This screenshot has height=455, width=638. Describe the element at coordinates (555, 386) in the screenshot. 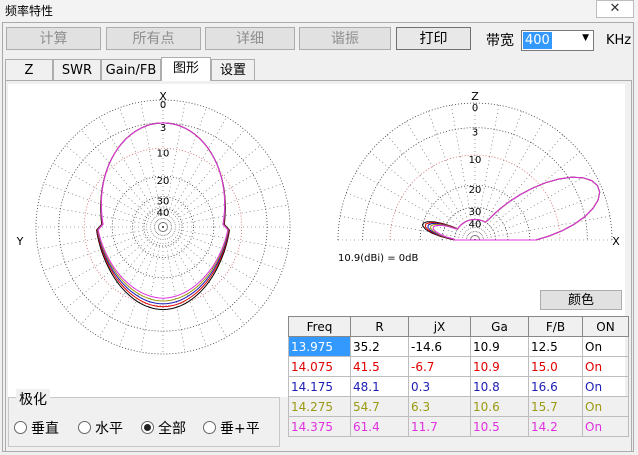

I see `cell-fb: 16.6` at that location.